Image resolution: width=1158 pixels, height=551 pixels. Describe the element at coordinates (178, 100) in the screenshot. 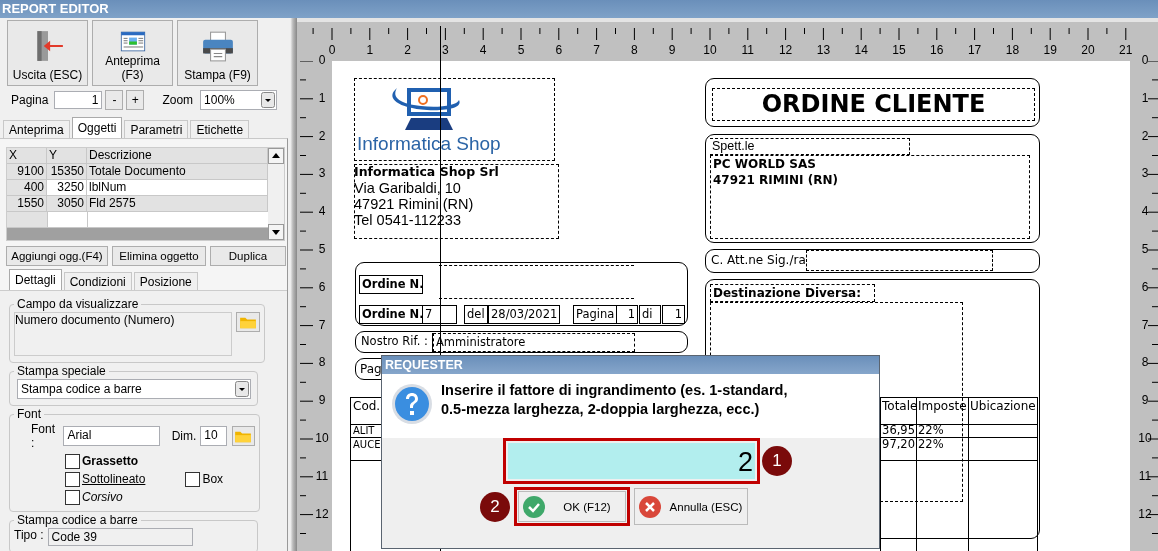

I see `zoom-label: Zoom` at that location.